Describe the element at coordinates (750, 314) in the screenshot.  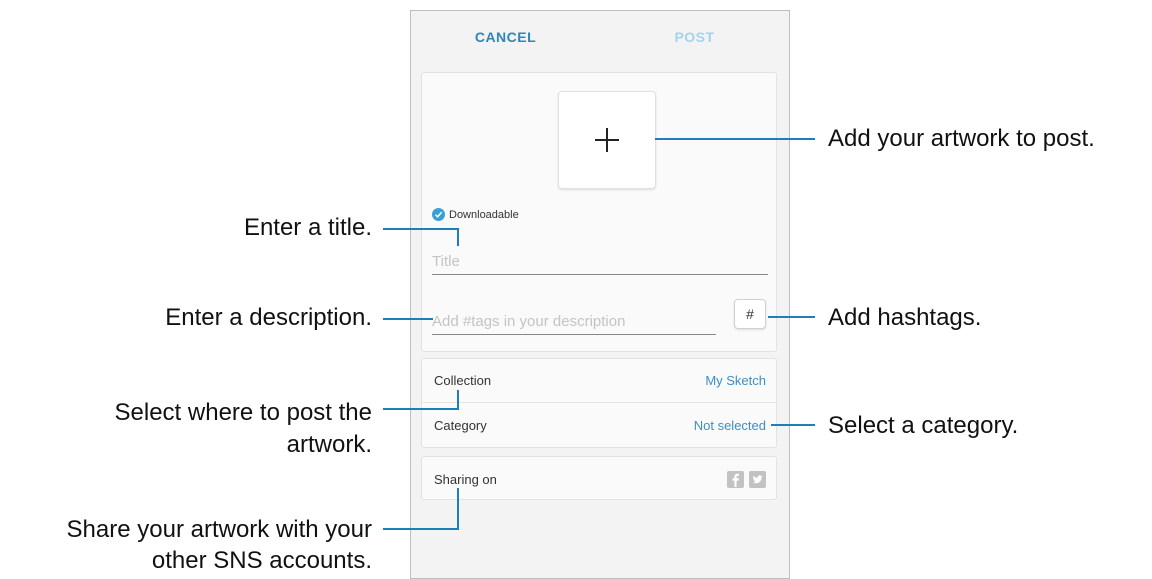
I see `hashtag-button: #` at that location.